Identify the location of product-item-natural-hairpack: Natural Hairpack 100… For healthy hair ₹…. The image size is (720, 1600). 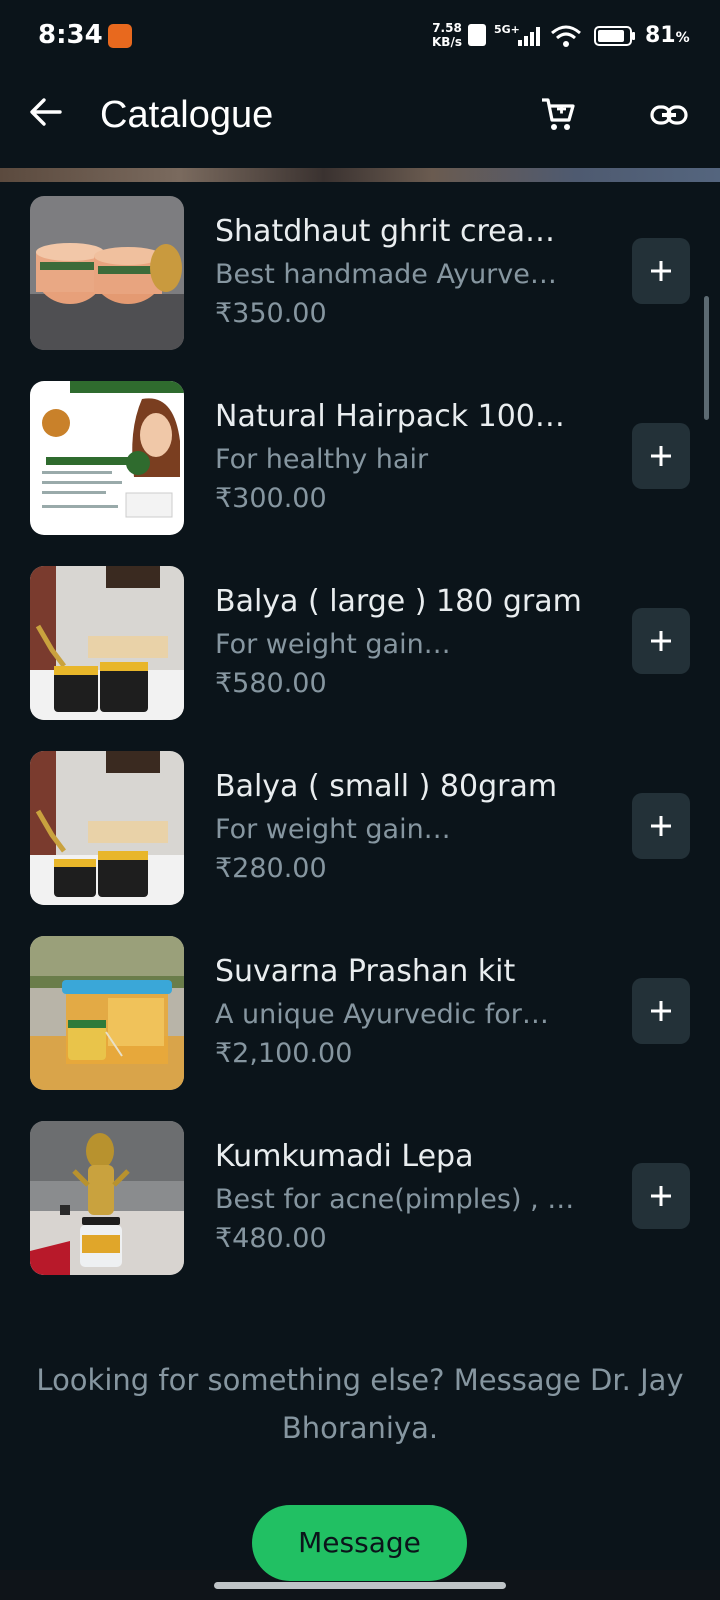
(360, 459).